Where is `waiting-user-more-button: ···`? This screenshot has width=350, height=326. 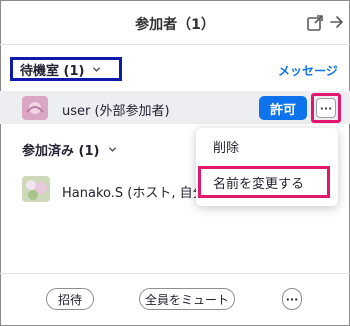 waiting-user-more-button: ··· is located at coordinates (326, 108).